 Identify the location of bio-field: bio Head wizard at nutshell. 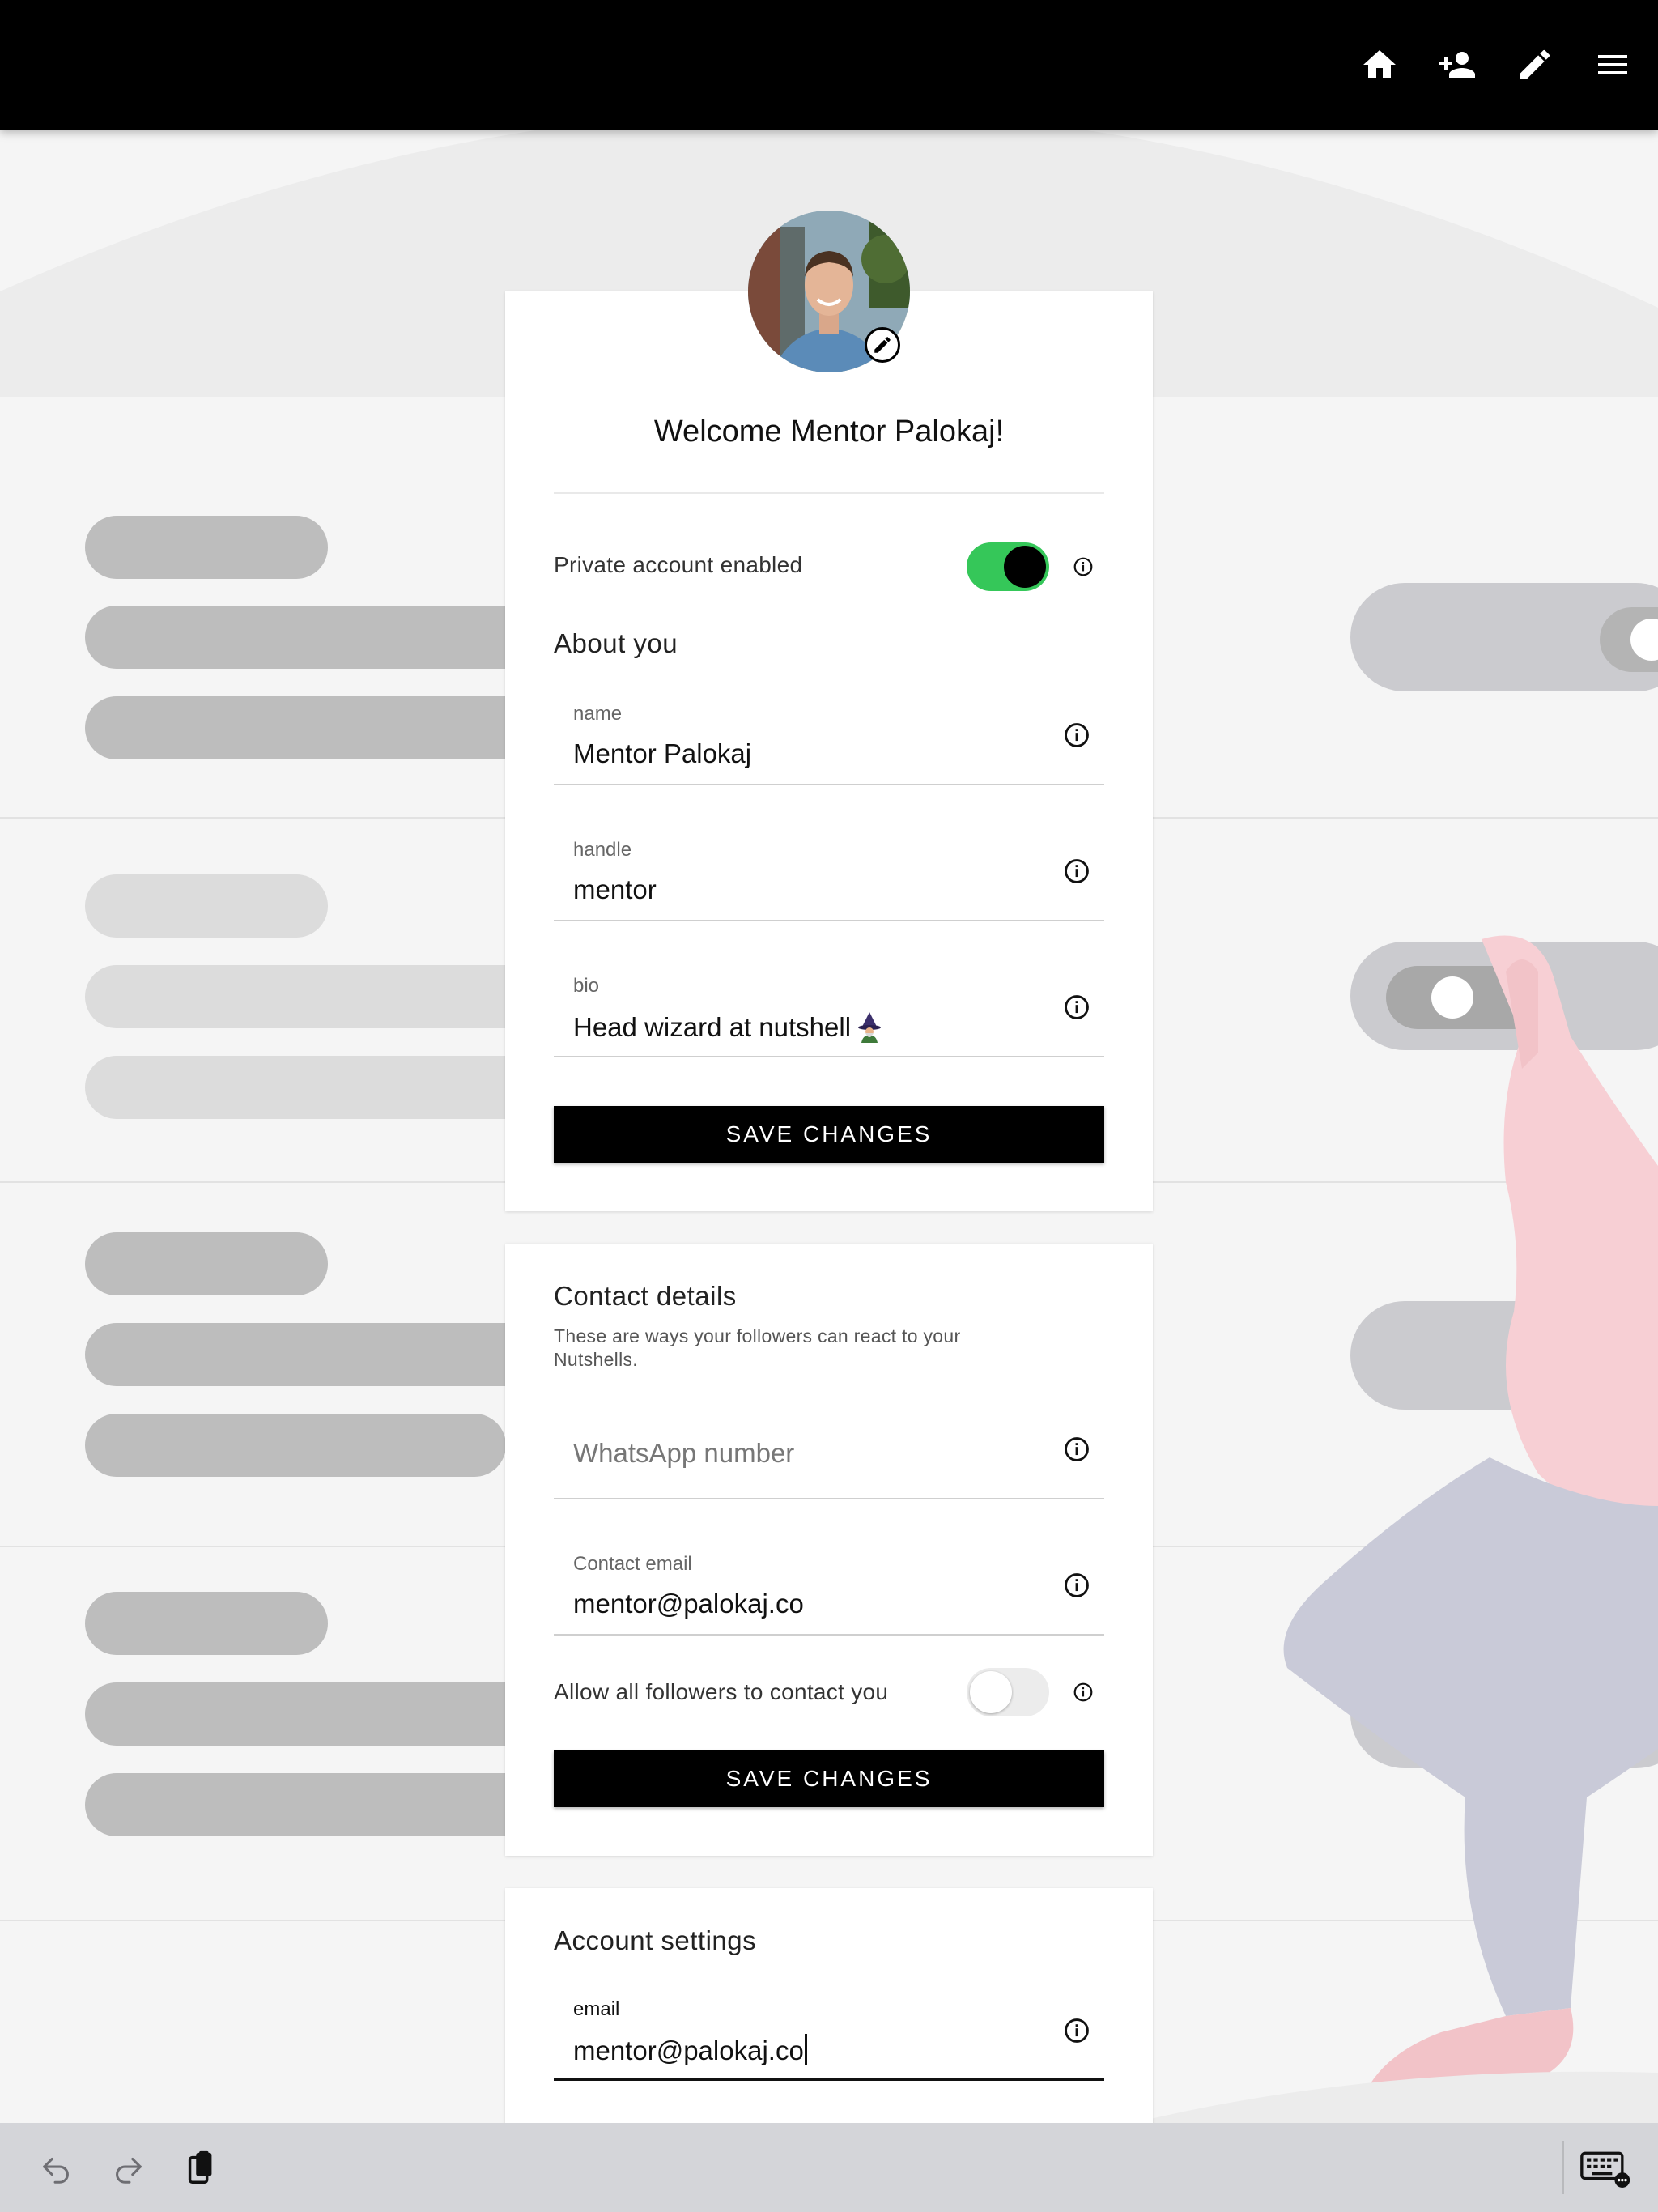
(829, 1009).